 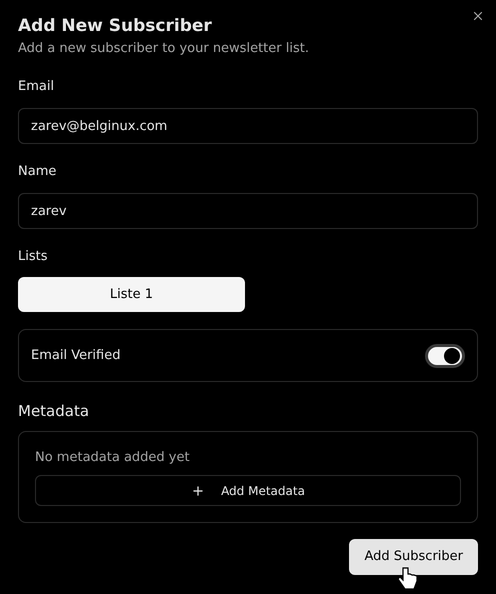 What do you see at coordinates (37, 172) in the screenshot?
I see `field-label: Name` at bounding box center [37, 172].